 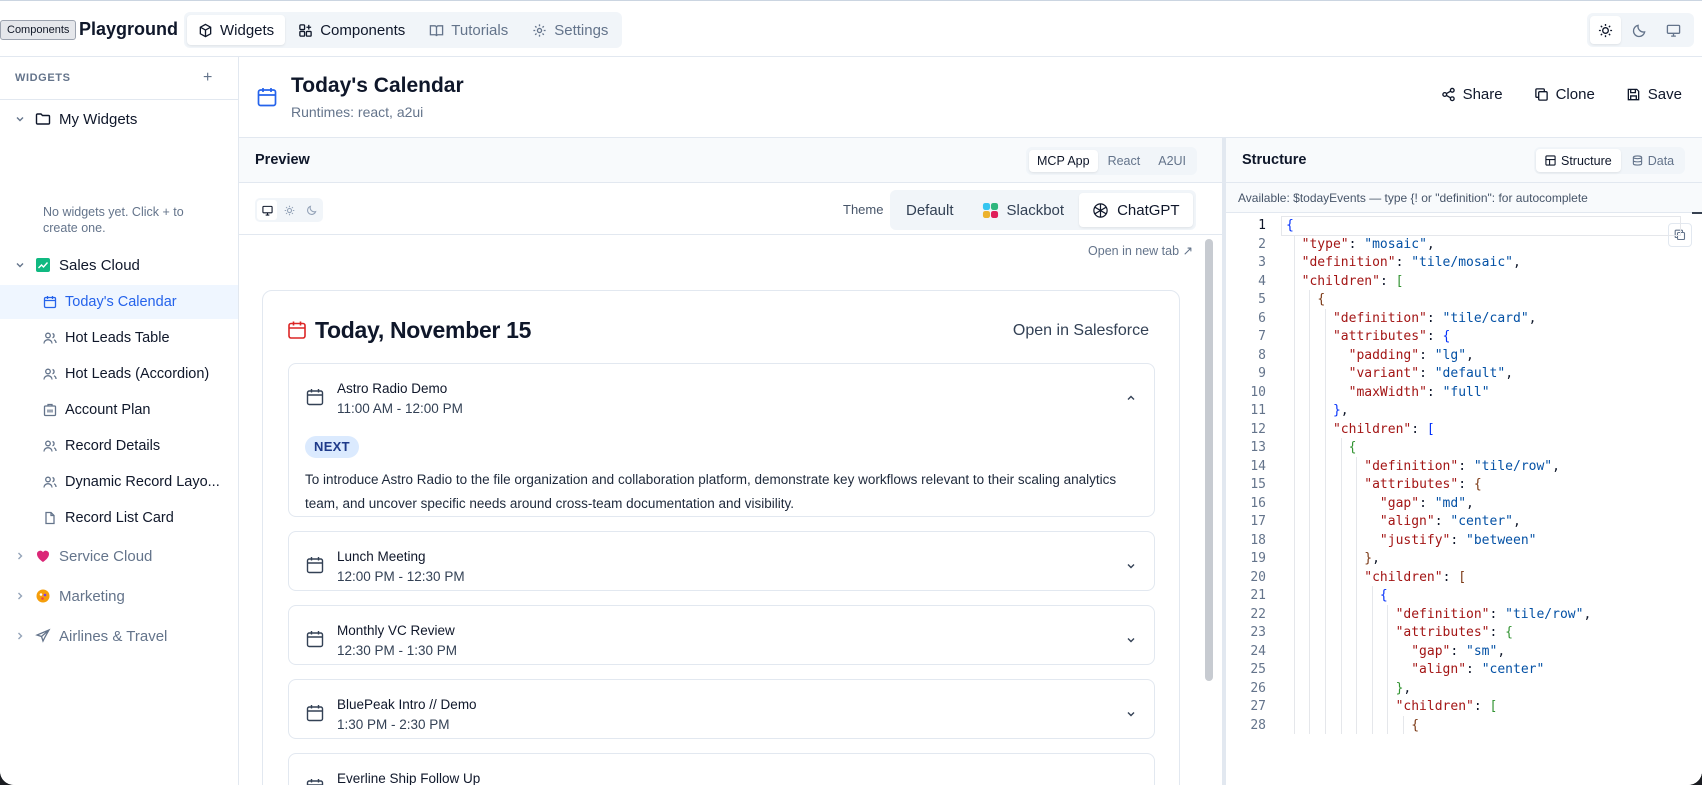 I want to click on structure-title: Structure, so click(x=1274, y=160).